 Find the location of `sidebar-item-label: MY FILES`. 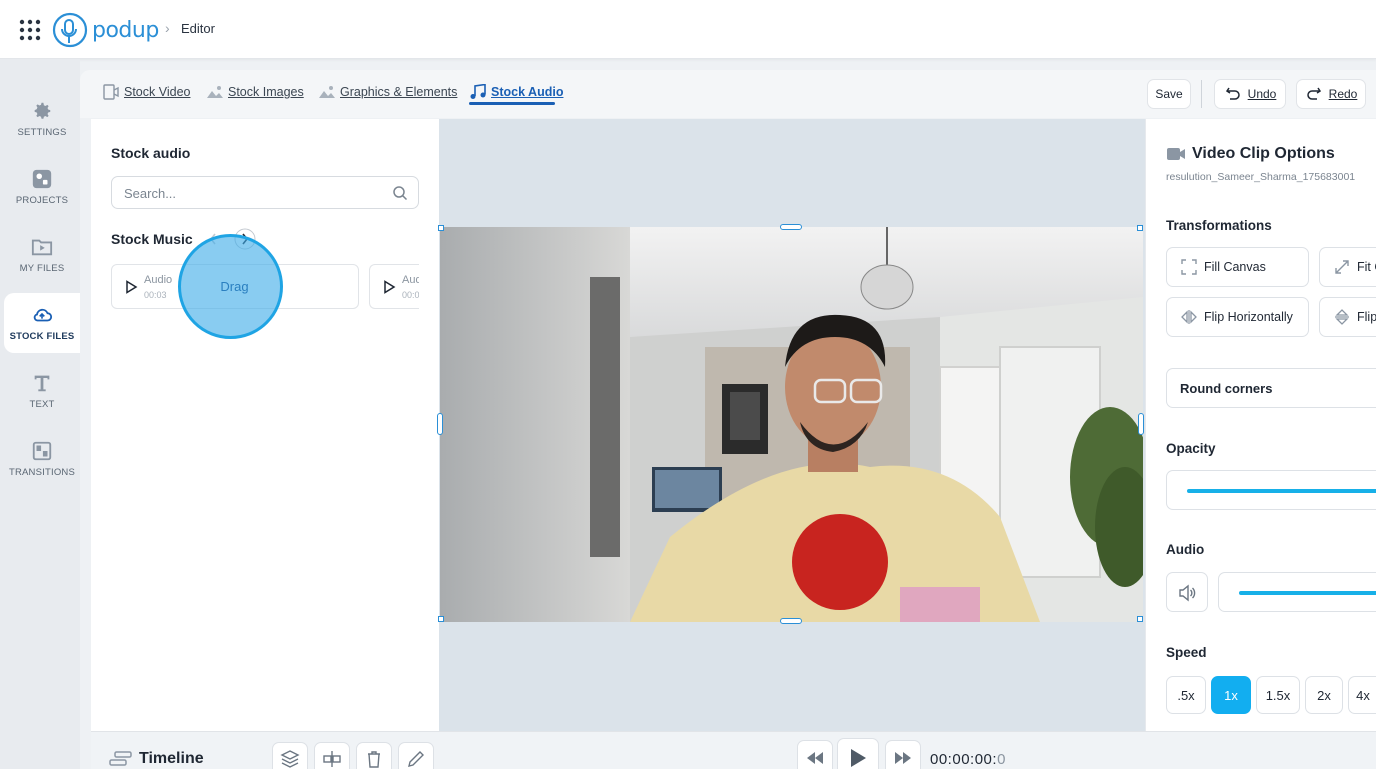

sidebar-item-label: MY FILES is located at coordinates (42, 268).